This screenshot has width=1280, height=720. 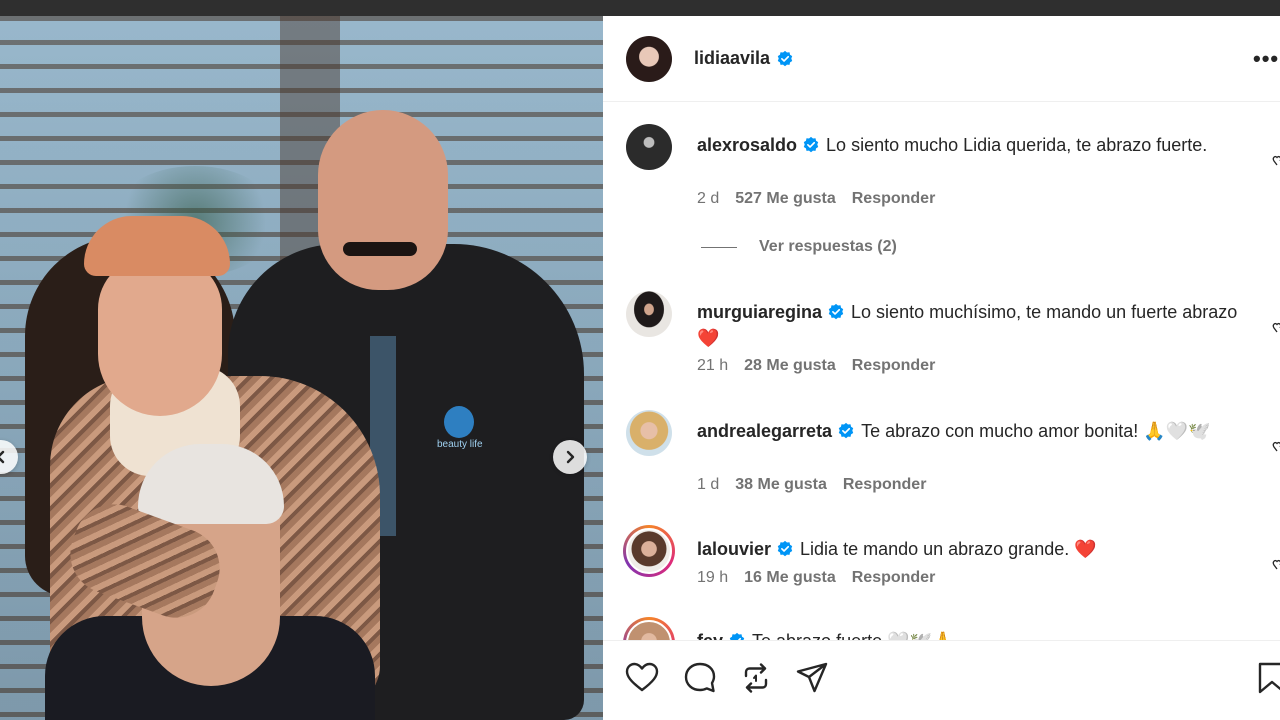 I want to click on comment-likes: 38 Me gusta, so click(x=781, y=485).